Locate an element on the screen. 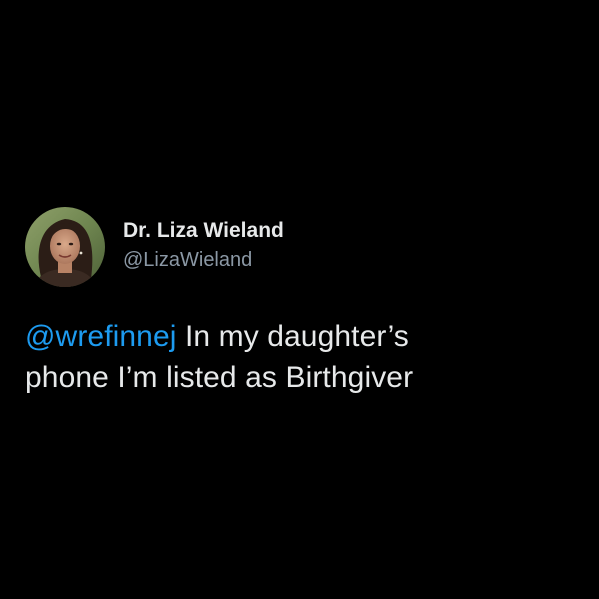 This screenshot has width=599, height=599. avatar-photo-icon is located at coordinates (65, 247).